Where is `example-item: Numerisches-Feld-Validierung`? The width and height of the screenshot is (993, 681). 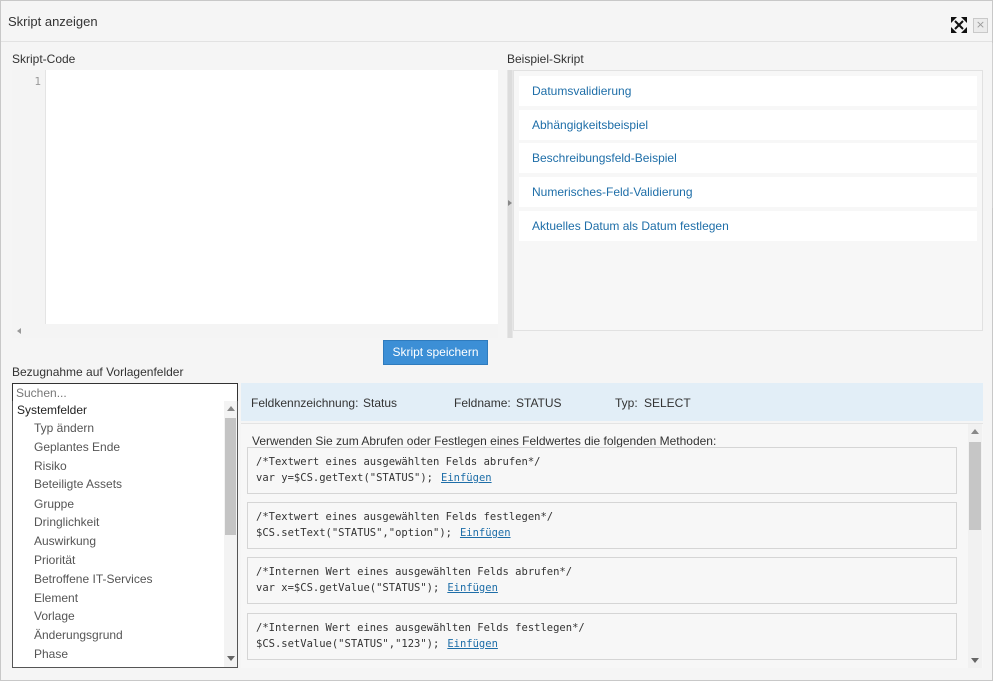 example-item: Numerisches-Feld-Validierung is located at coordinates (748, 192).